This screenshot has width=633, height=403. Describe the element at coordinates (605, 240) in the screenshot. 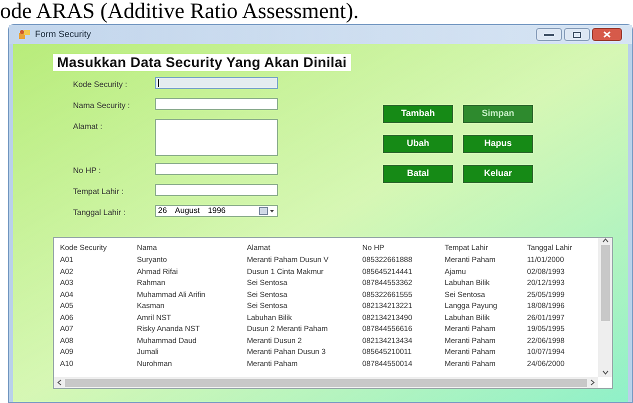

I see `scroll-up-icon` at that location.